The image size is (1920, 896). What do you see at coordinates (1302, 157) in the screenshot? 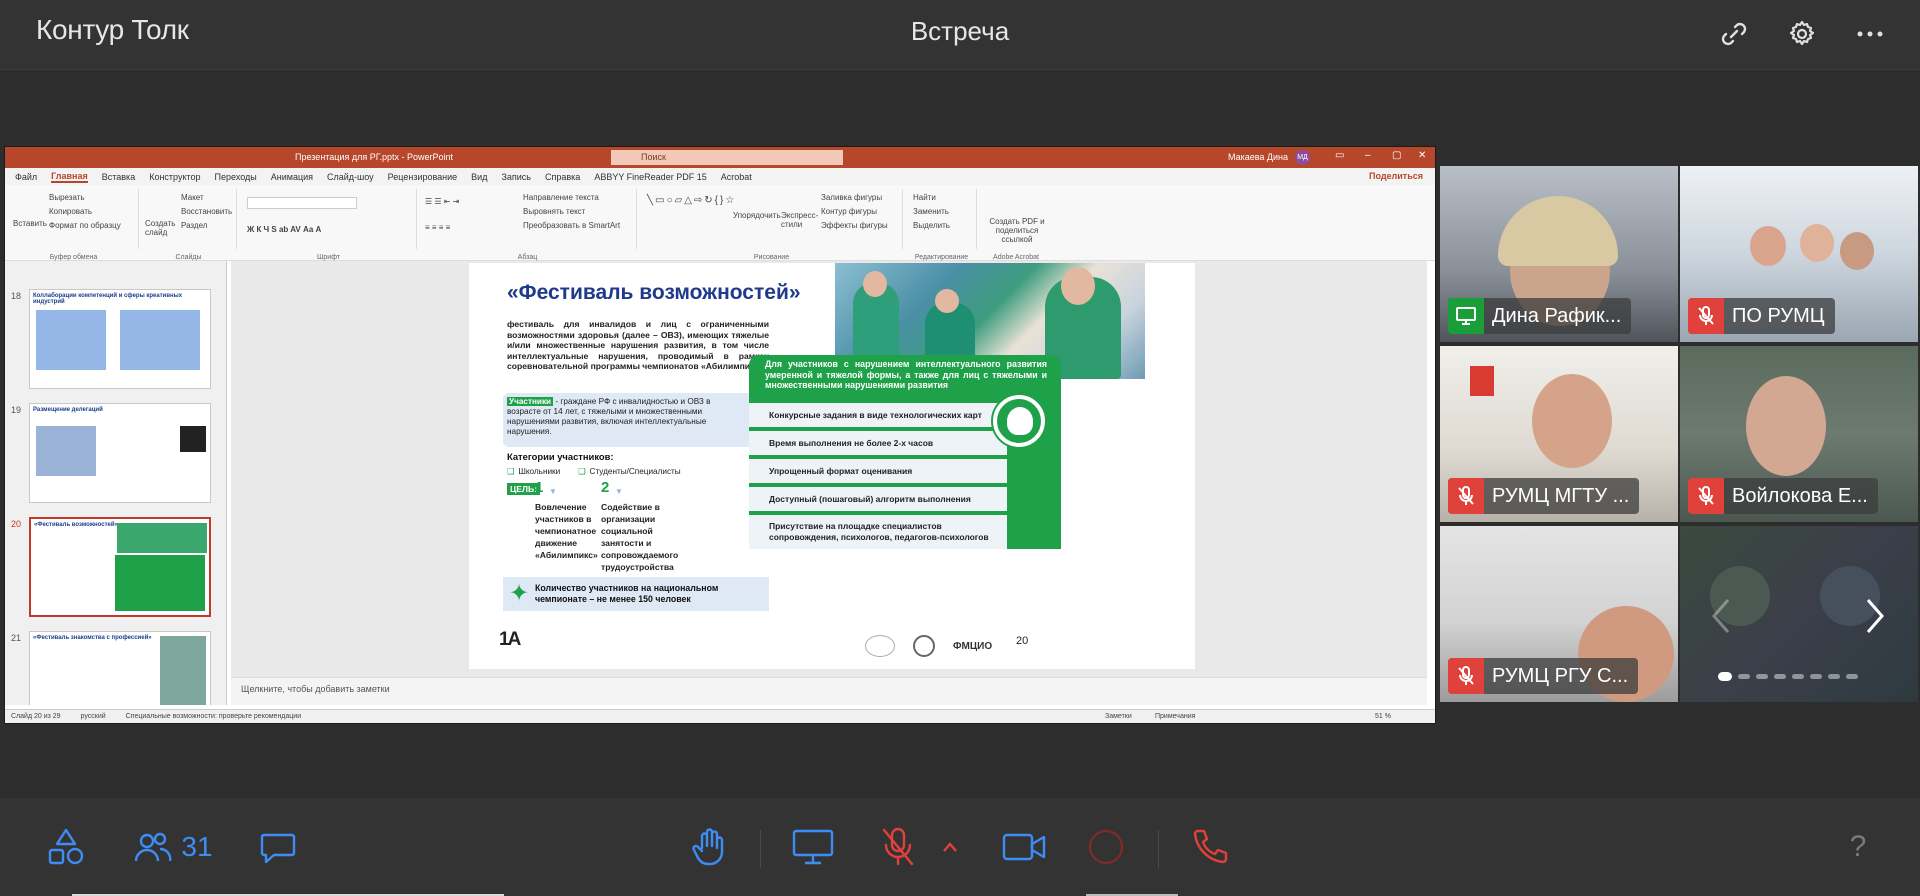
I see `avatar: МД` at bounding box center [1302, 157].